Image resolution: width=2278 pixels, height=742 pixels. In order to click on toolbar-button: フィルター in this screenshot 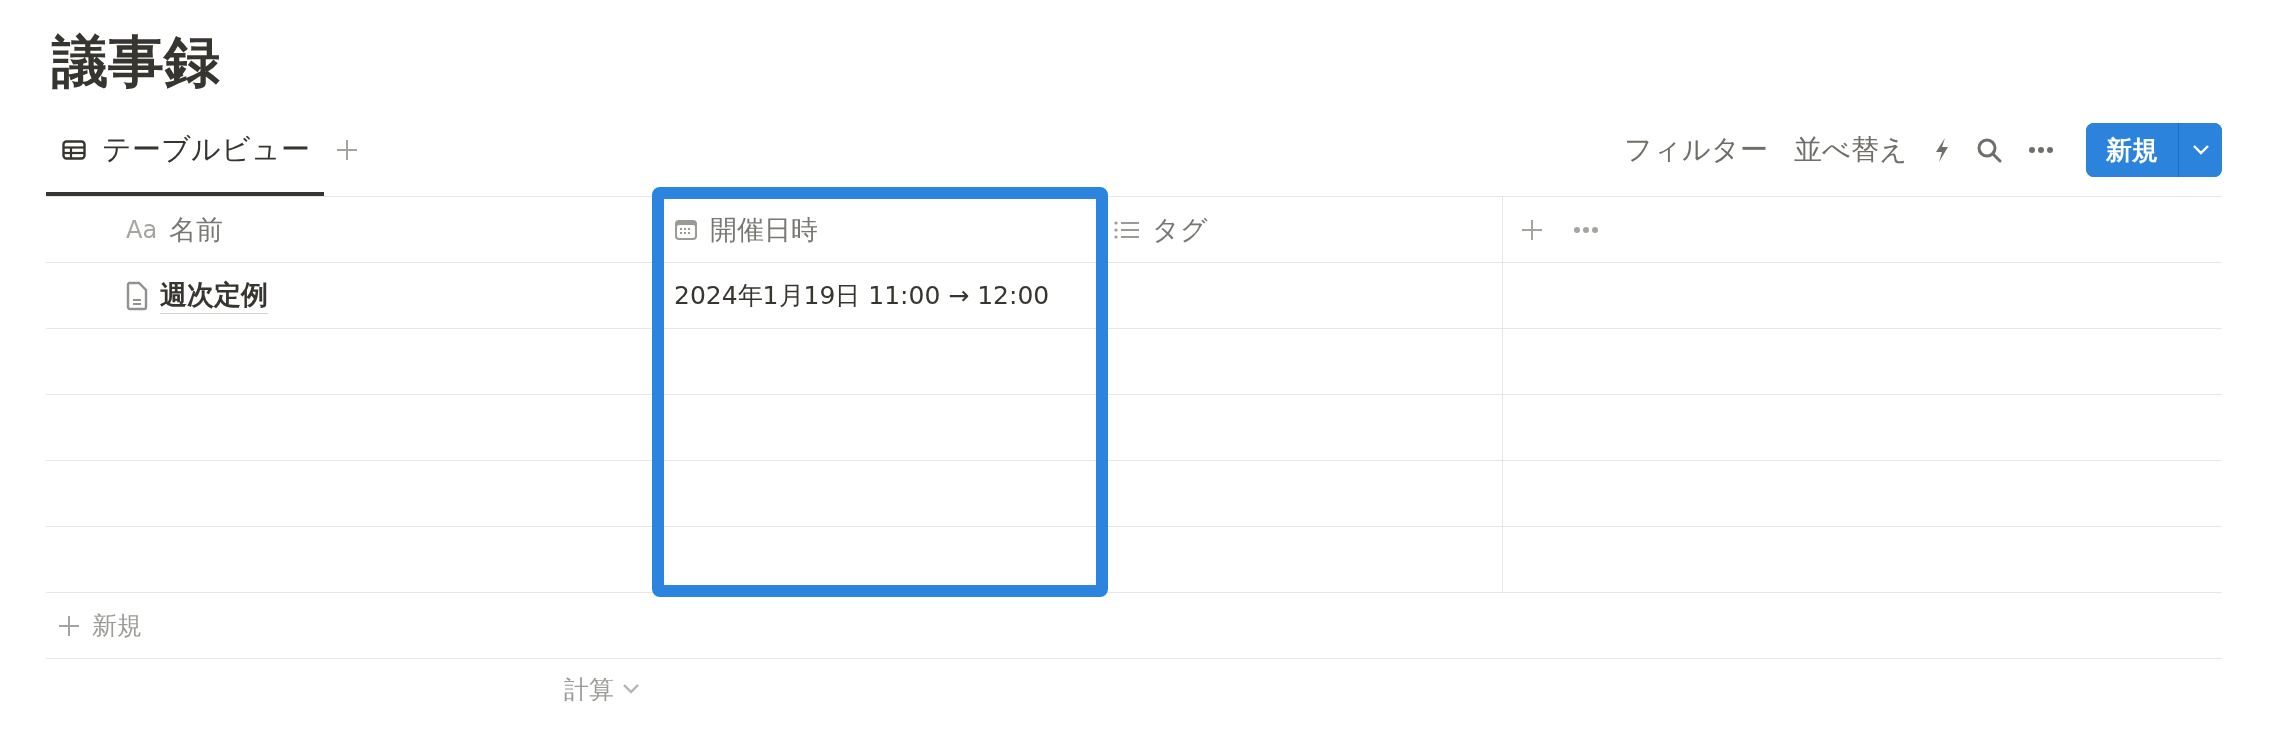, I will do `click(1696, 150)`.